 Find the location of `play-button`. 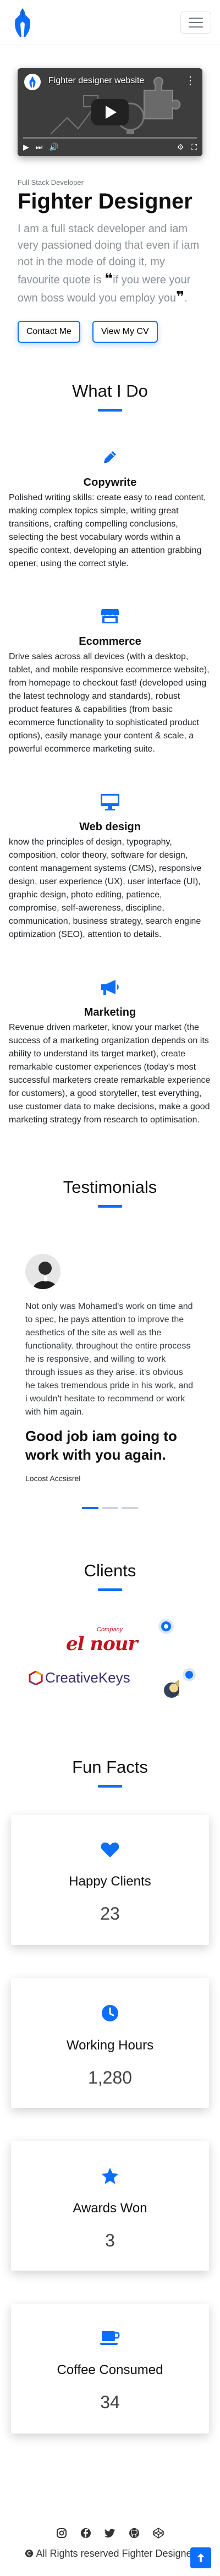

play-button is located at coordinates (110, 112).